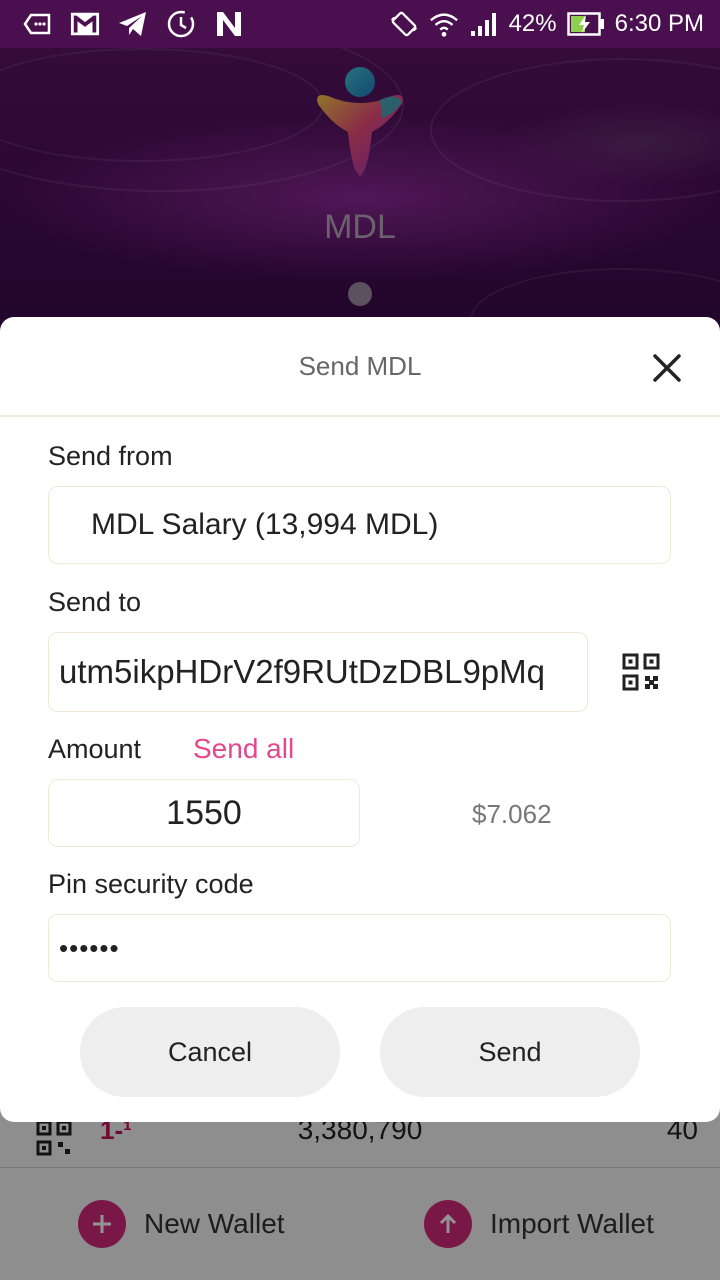  Describe the element at coordinates (229, 24) in the screenshot. I see `n-app-icon` at that location.